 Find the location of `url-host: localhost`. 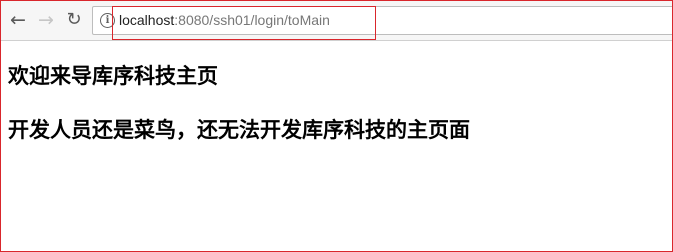

url-host: localhost is located at coordinates (147, 20).